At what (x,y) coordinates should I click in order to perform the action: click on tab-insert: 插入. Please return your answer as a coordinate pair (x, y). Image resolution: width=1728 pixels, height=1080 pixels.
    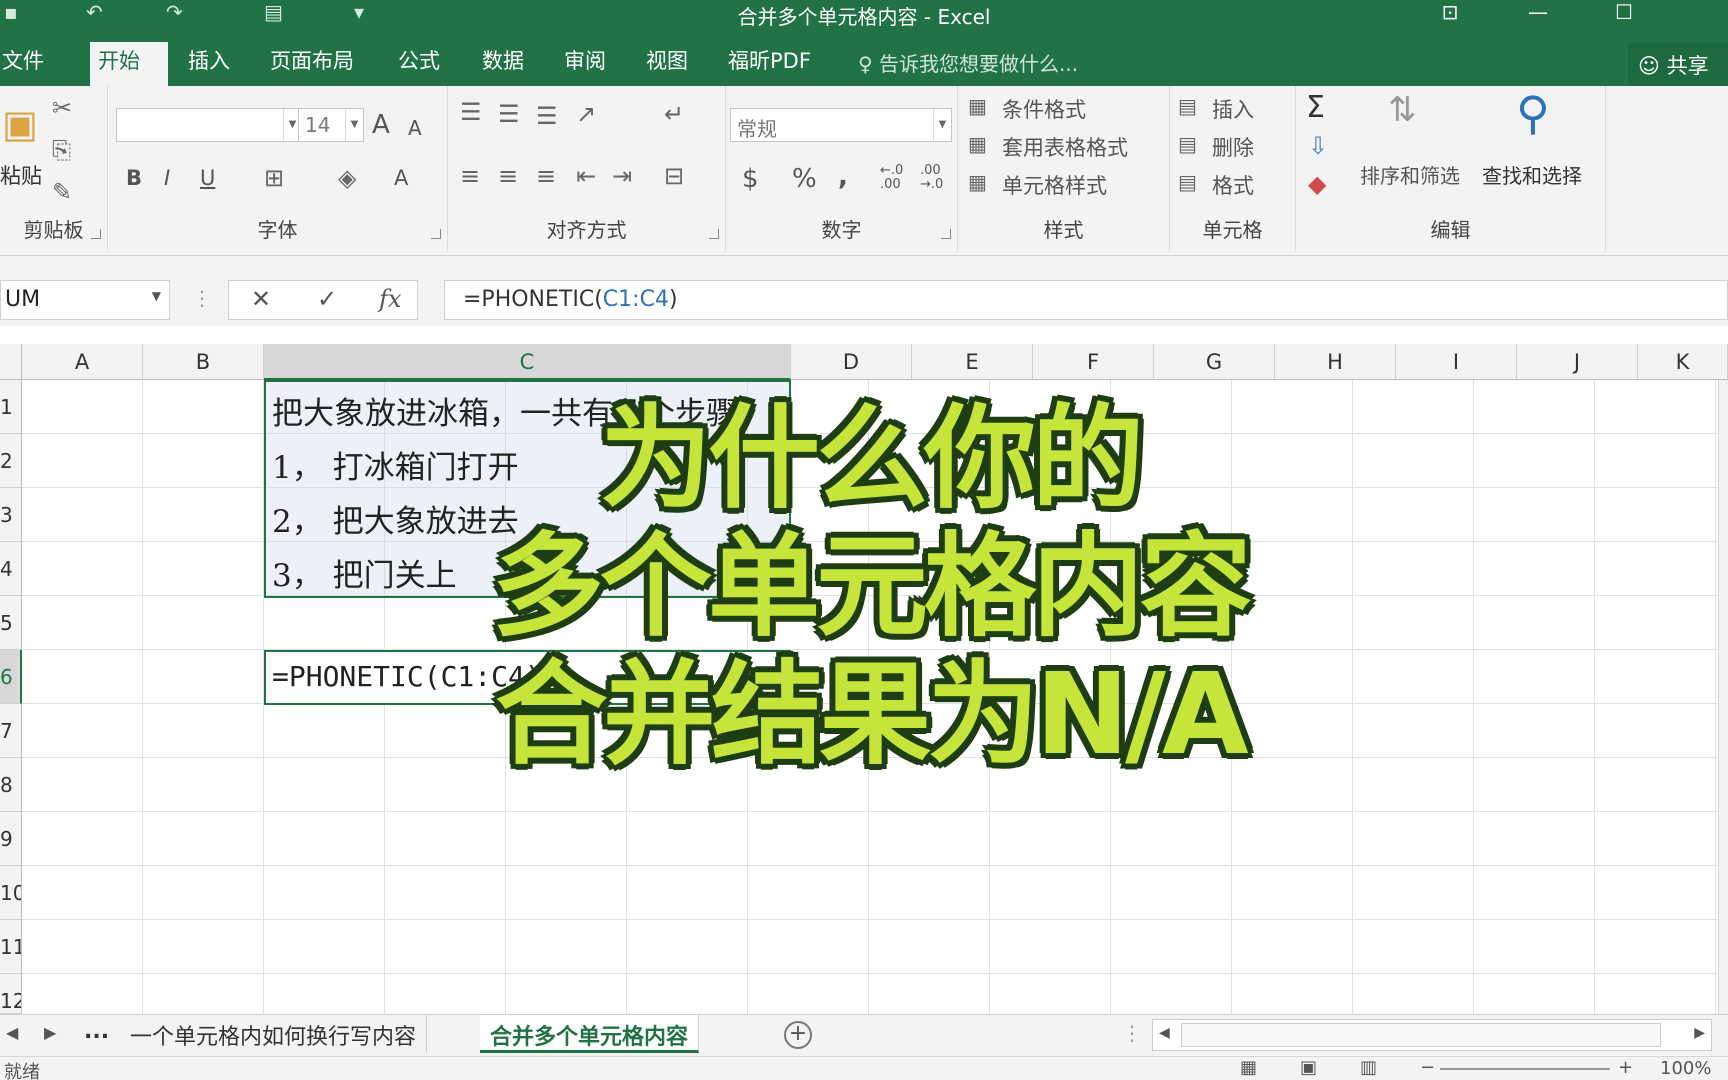
    Looking at the image, I should click on (209, 67).